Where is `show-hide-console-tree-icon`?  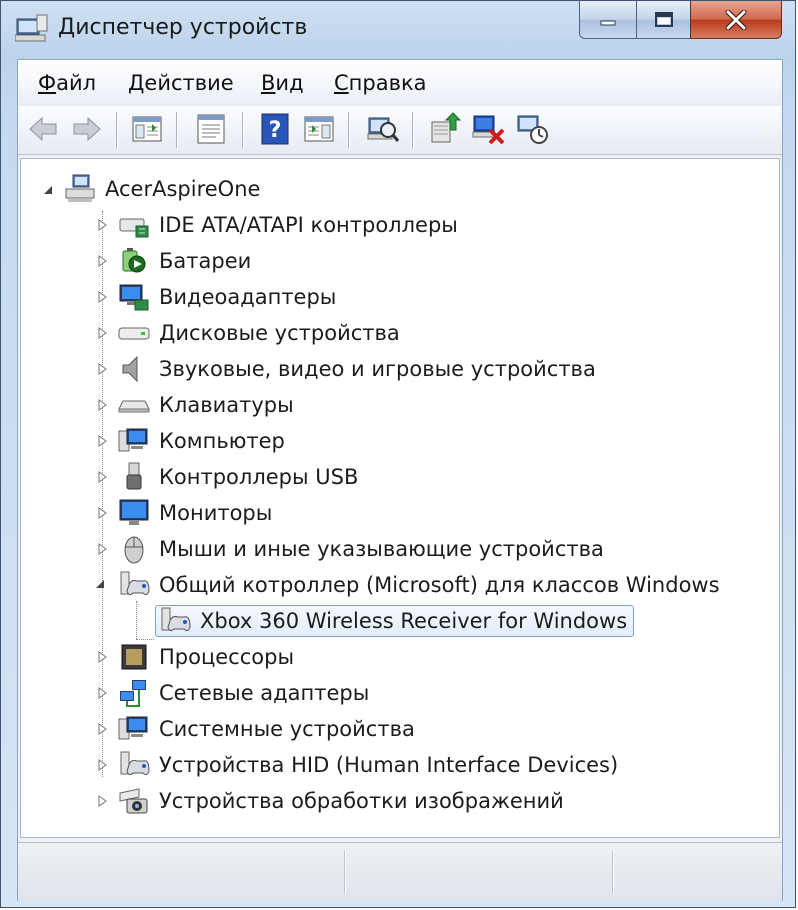 show-hide-console-tree-icon is located at coordinates (147, 129).